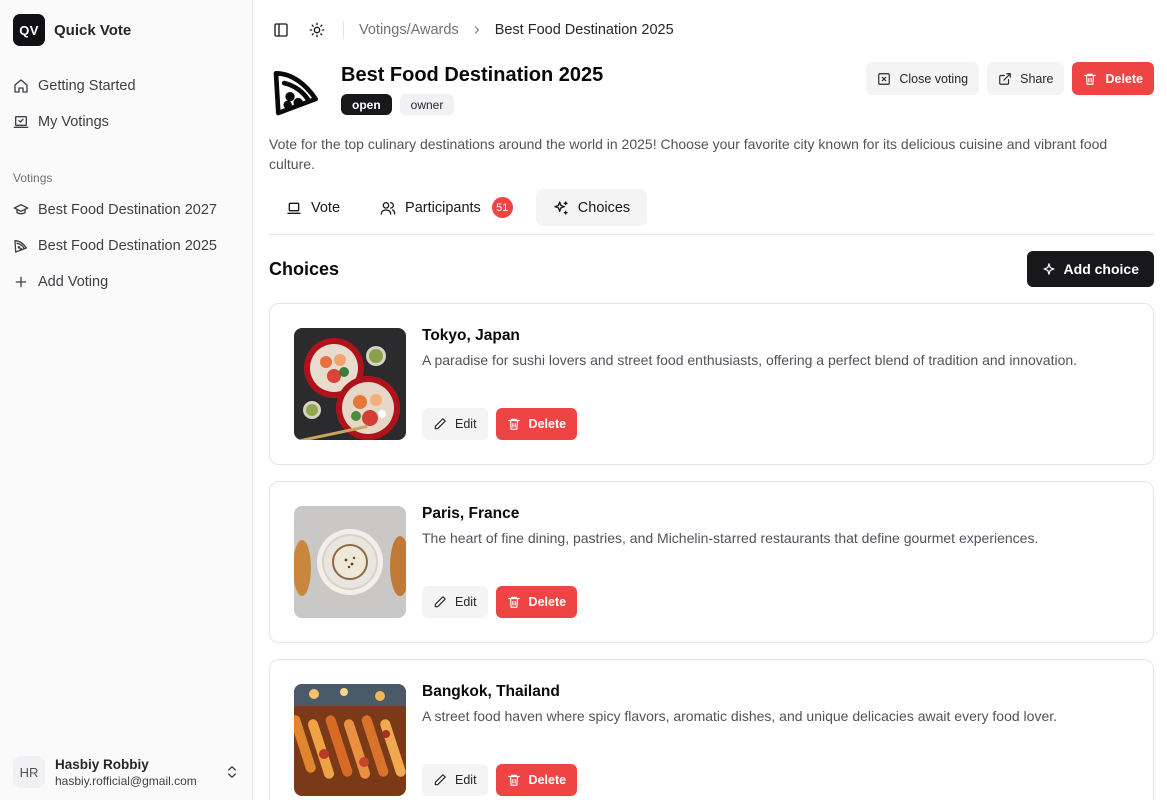  I want to click on plus-icon, so click(21, 282).